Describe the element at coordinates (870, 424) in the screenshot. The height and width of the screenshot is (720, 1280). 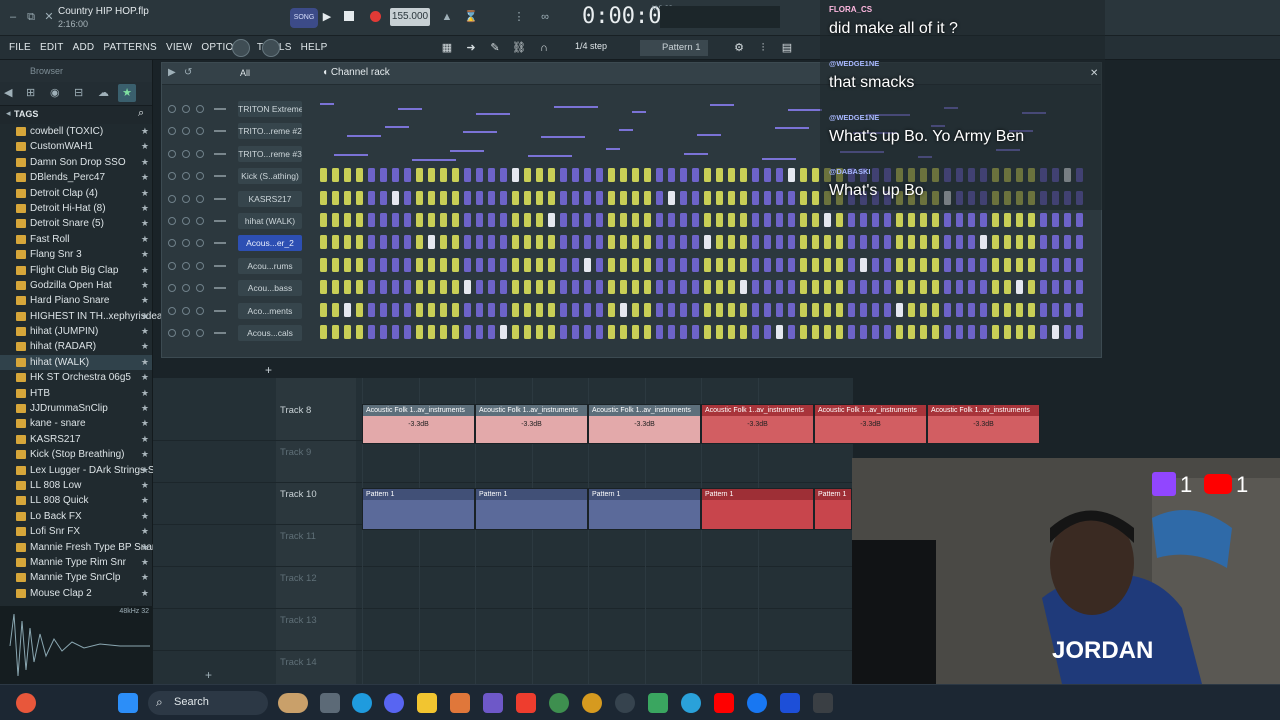
I see `audio-clip: Acoustic Folk 1..av_instruments -3.3dB` at that location.